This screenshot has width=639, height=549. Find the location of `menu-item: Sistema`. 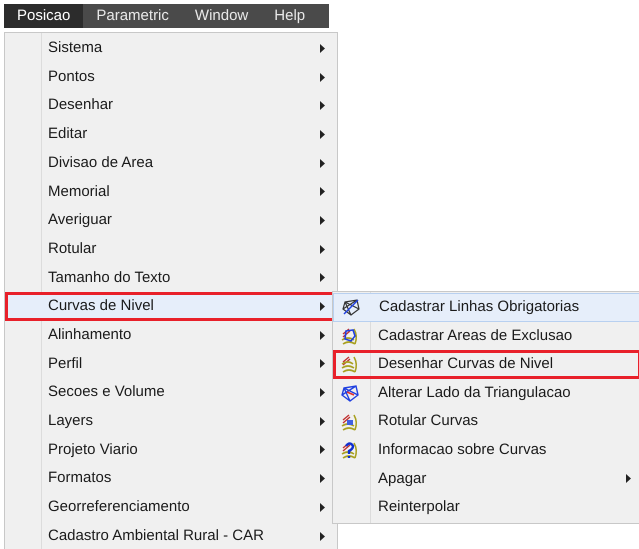

menu-item: Sistema is located at coordinates (171, 48).